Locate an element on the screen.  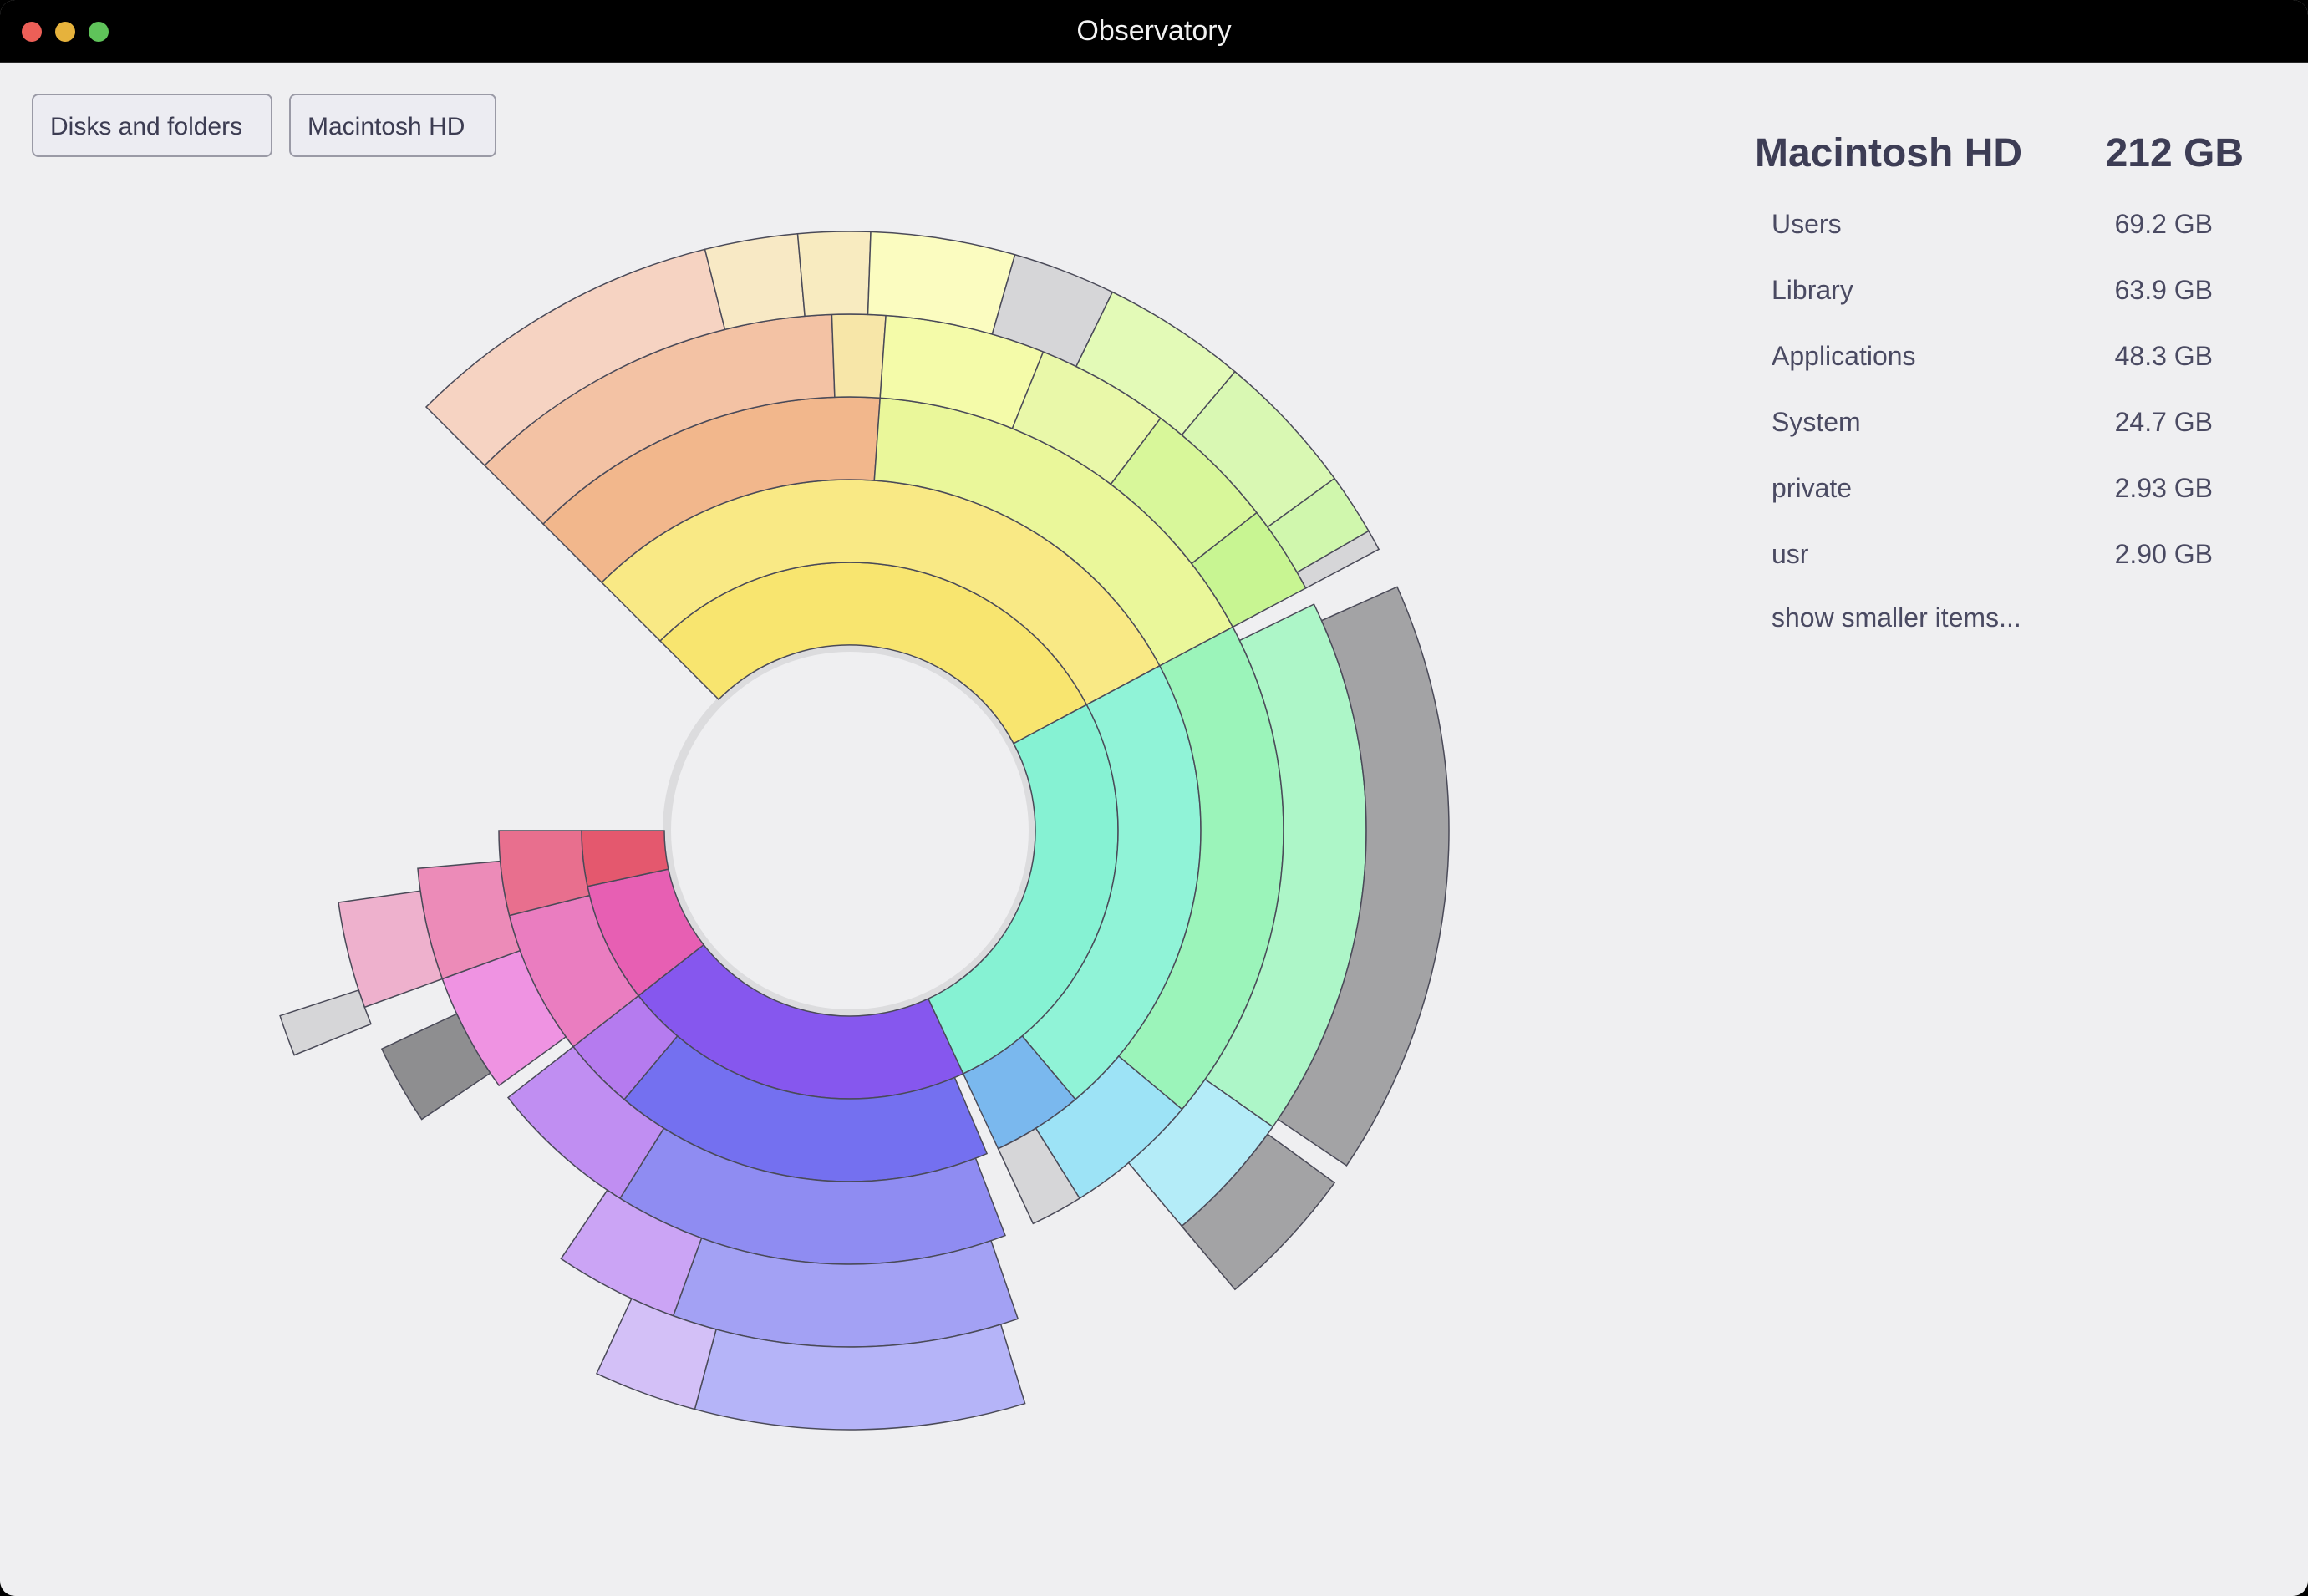
summary-row-library: Library 63.9 GB is located at coordinates (2005, 291).